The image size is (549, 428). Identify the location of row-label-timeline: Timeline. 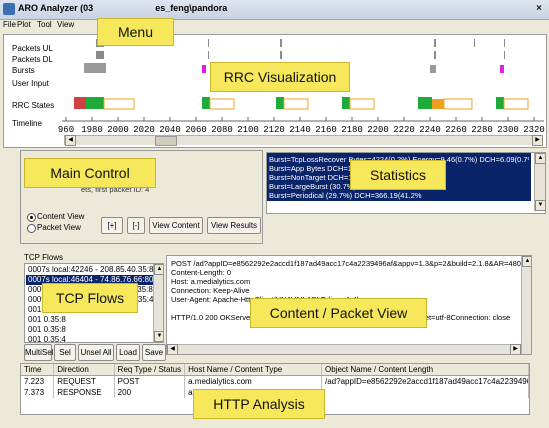
(27, 123).